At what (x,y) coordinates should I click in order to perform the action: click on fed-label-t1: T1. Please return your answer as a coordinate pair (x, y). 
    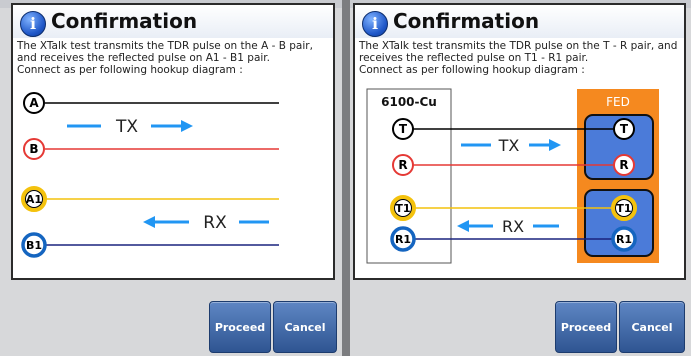
    Looking at the image, I should click on (623, 208).